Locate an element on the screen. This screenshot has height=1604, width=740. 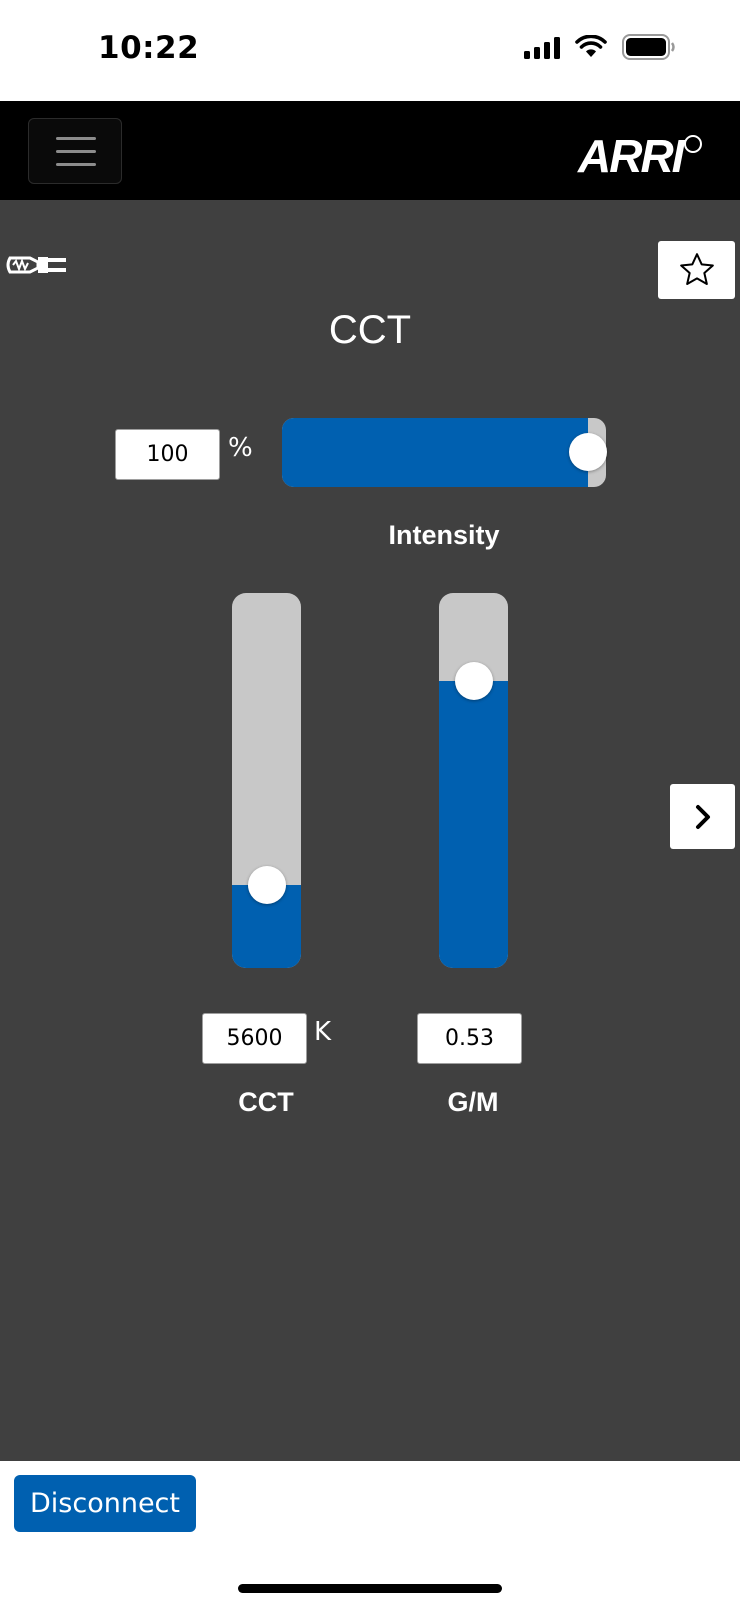
next-page-button is located at coordinates (702, 816).